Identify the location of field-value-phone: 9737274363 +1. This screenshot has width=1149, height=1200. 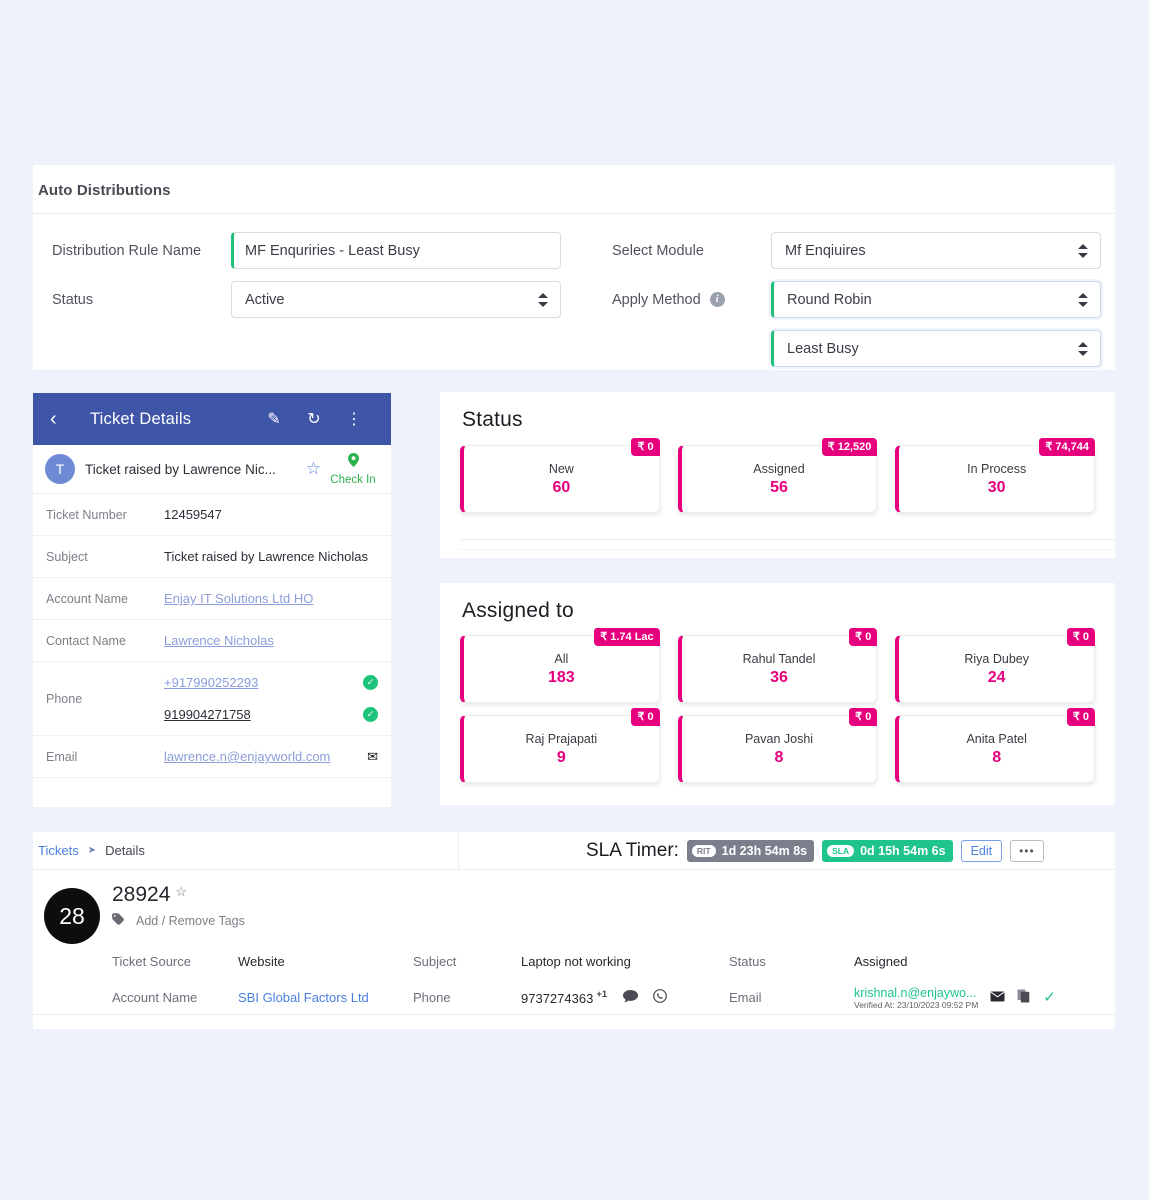
(625, 997).